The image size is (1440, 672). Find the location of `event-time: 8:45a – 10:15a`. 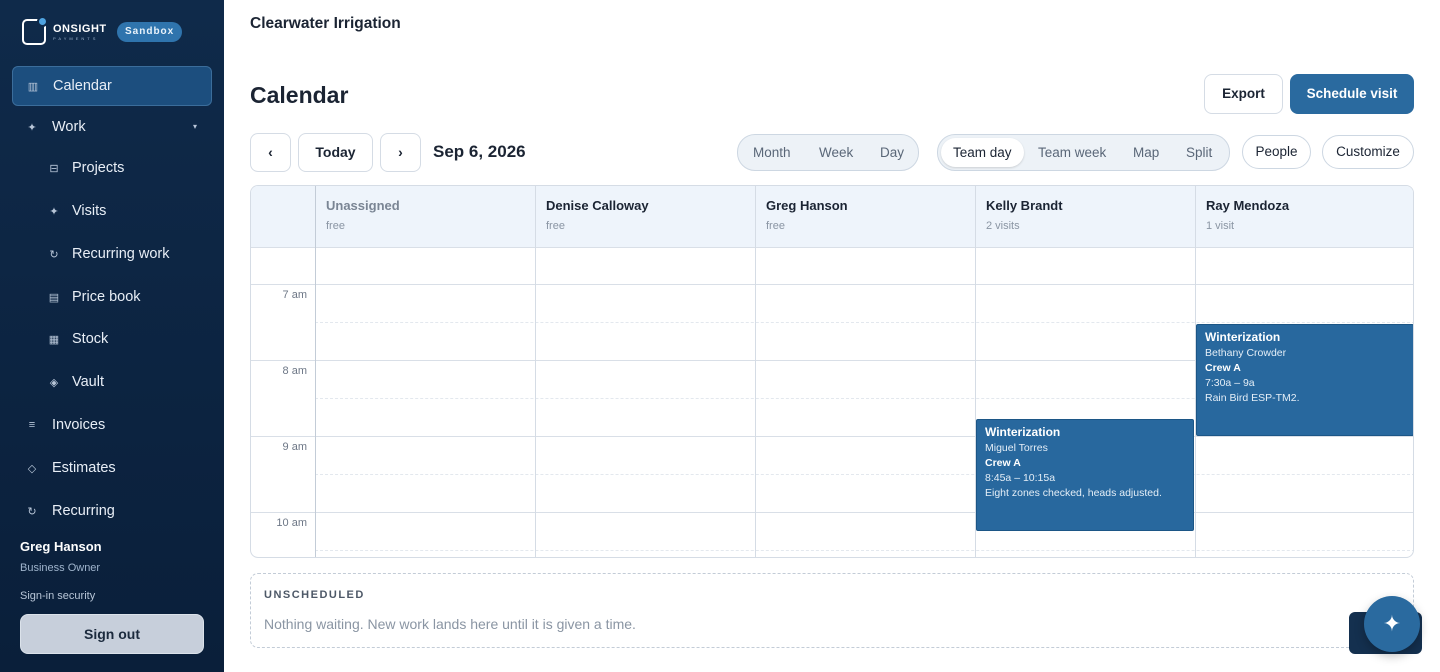

event-time: 8:45a – 10:15a is located at coordinates (1020, 478).